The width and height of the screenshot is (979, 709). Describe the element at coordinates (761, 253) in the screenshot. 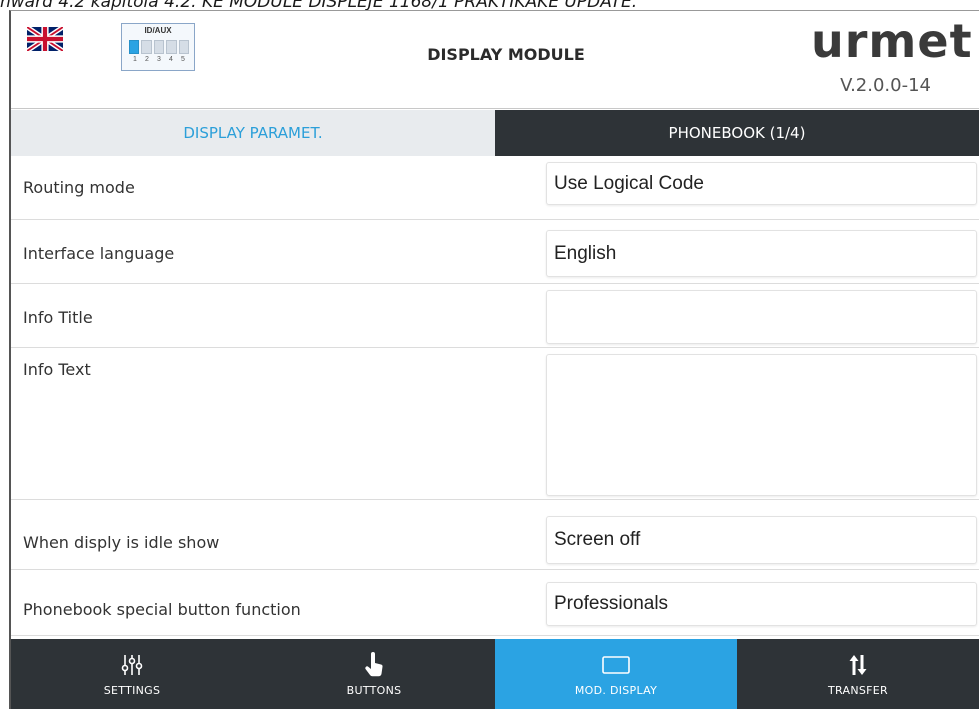

I see `interface-language-select: English` at that location.